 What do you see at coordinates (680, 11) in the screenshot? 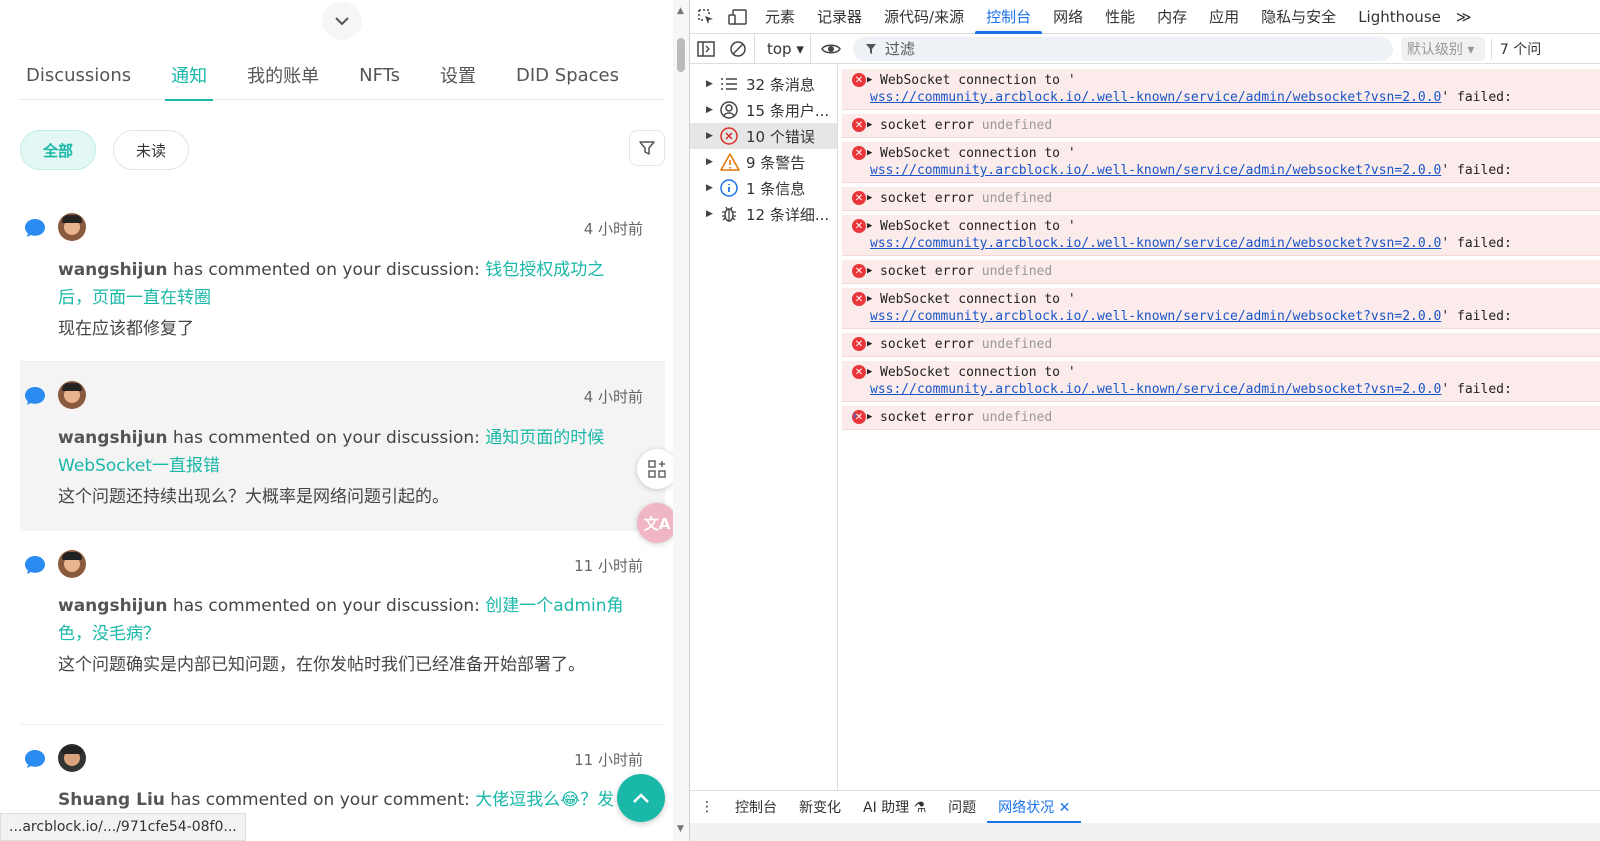
I see `scroll-up-arrow-icon: ▲` at bounding box center [680, 11].